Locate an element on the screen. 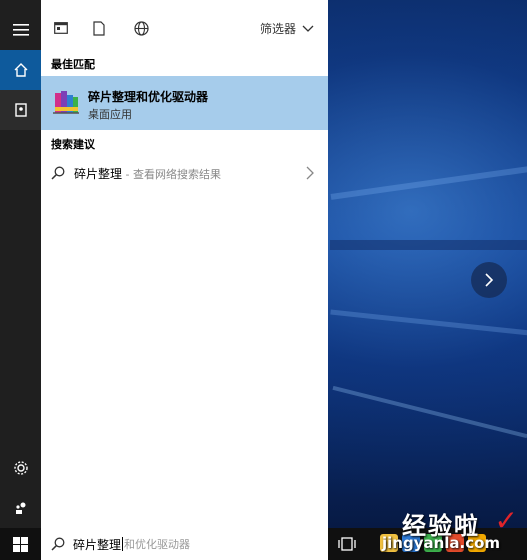 This screenshot has width=527, height=560. best-match-subtitle: 桌面应用 is located at coordinates (110, 114).